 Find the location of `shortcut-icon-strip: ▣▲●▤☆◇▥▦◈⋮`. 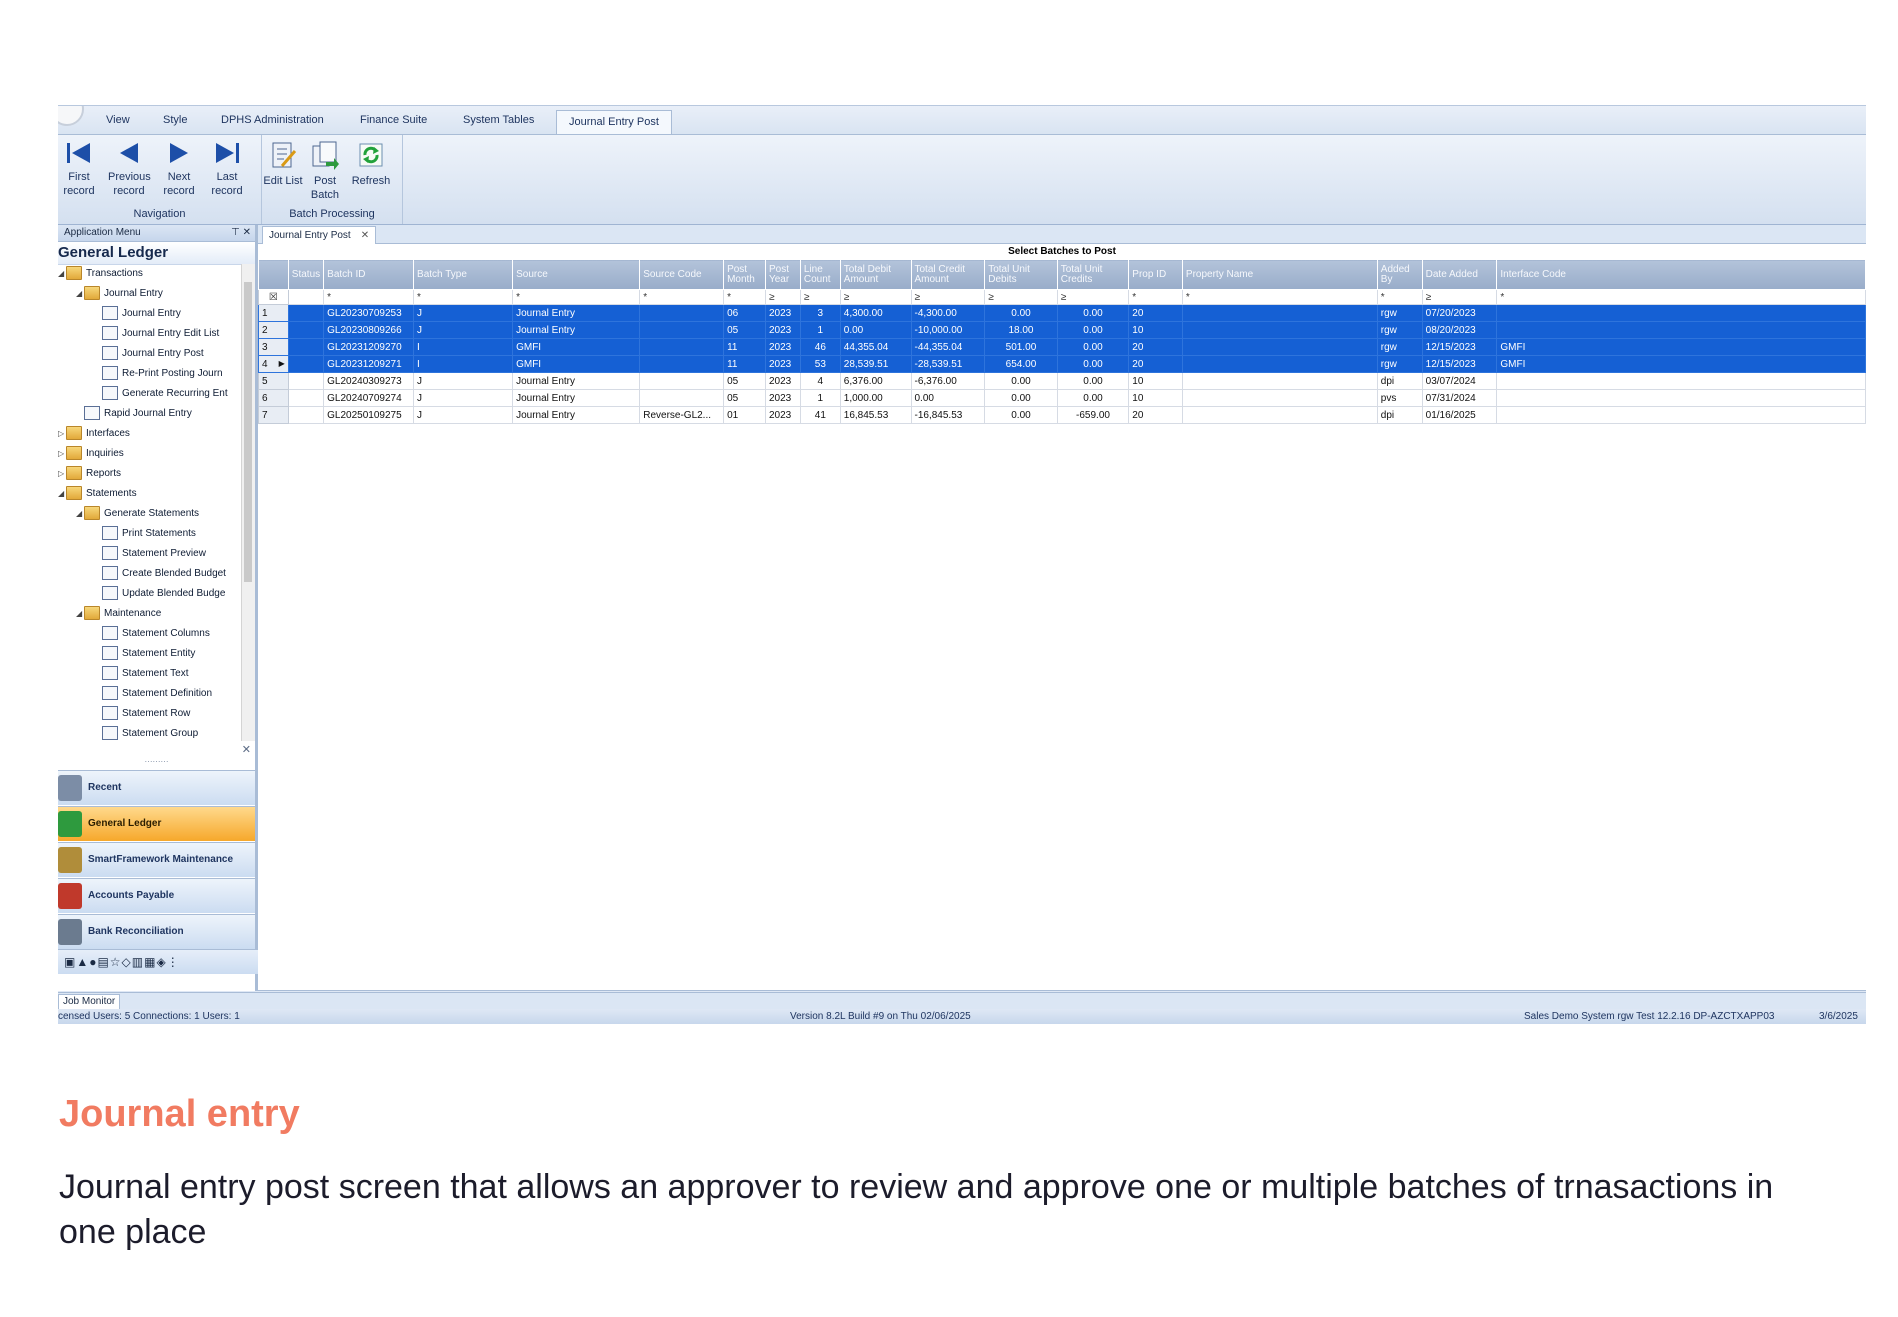

shortcut-icon-strip: ▣▲●▤☆◇▥▦◈⋮ is located at coordinates (159, 961).